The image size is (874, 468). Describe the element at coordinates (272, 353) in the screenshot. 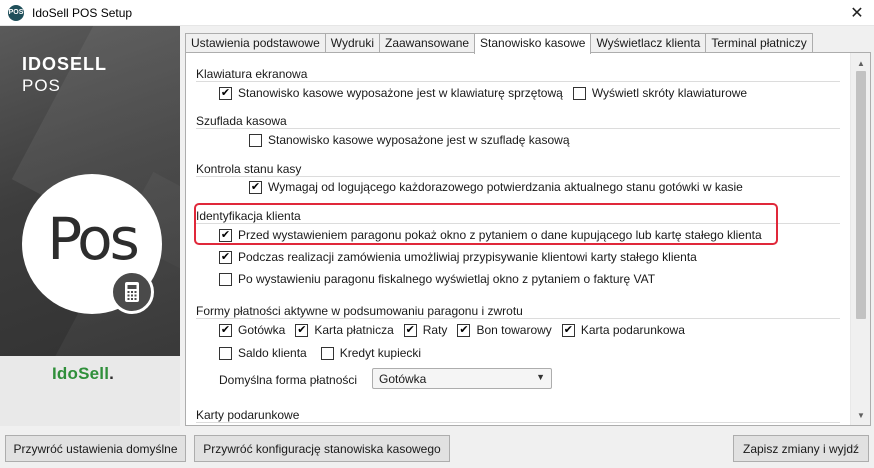

I see `checkbox-label: Saldo klienta` at that location.